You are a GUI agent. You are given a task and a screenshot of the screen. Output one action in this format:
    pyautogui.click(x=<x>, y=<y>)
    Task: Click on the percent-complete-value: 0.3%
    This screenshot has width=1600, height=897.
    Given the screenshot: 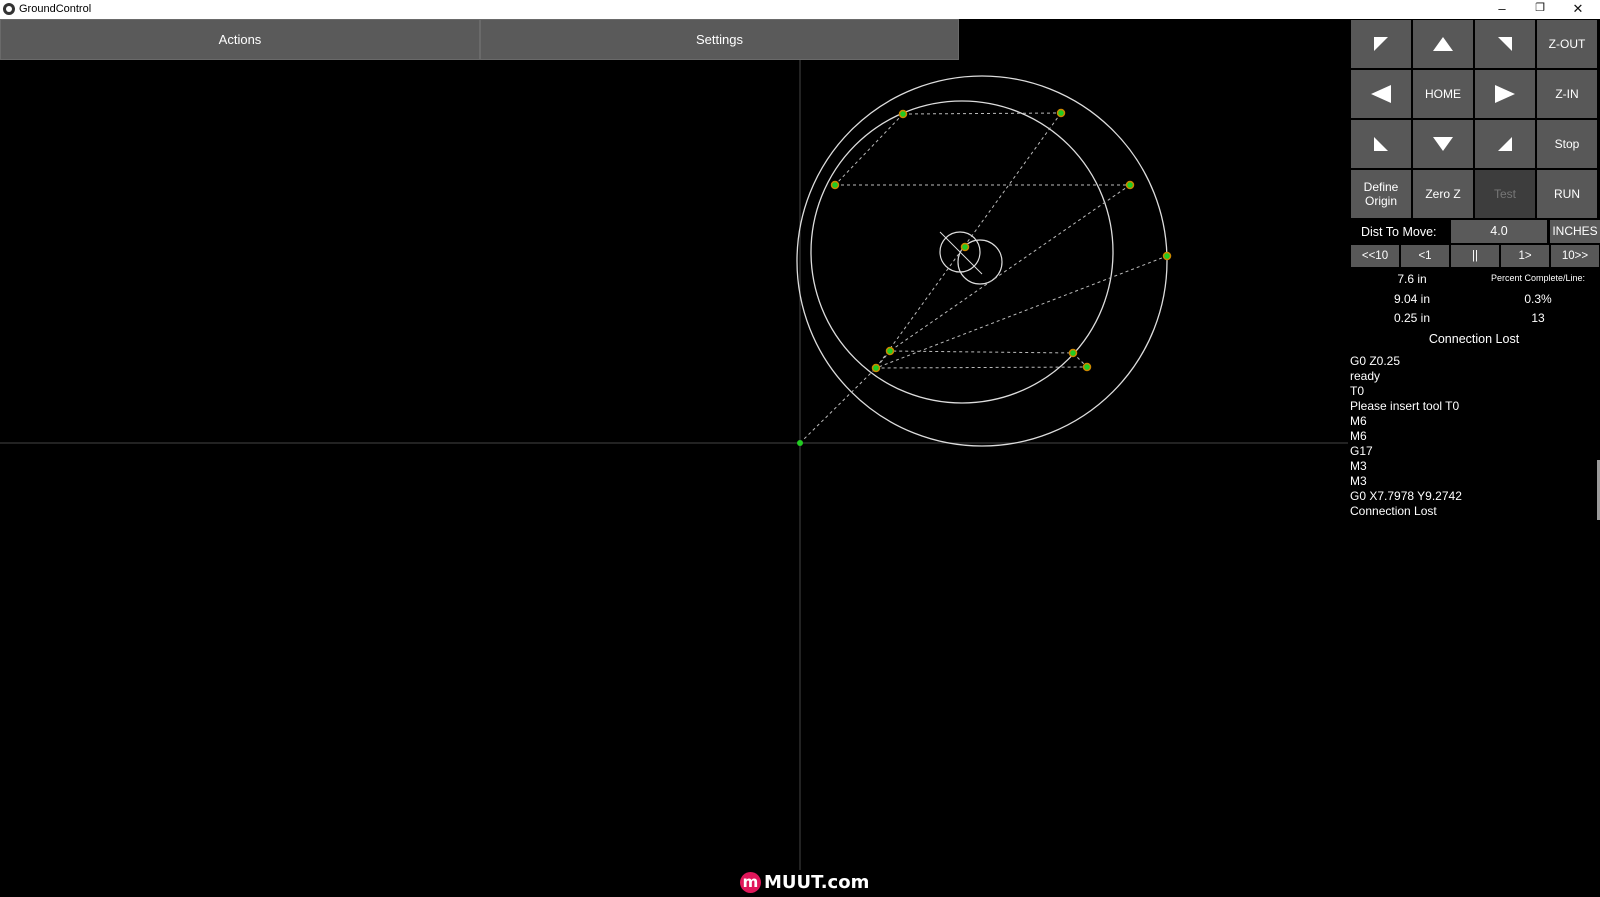 What is the action you would take?
    pyautogui.click(x=1538, y=299)
    